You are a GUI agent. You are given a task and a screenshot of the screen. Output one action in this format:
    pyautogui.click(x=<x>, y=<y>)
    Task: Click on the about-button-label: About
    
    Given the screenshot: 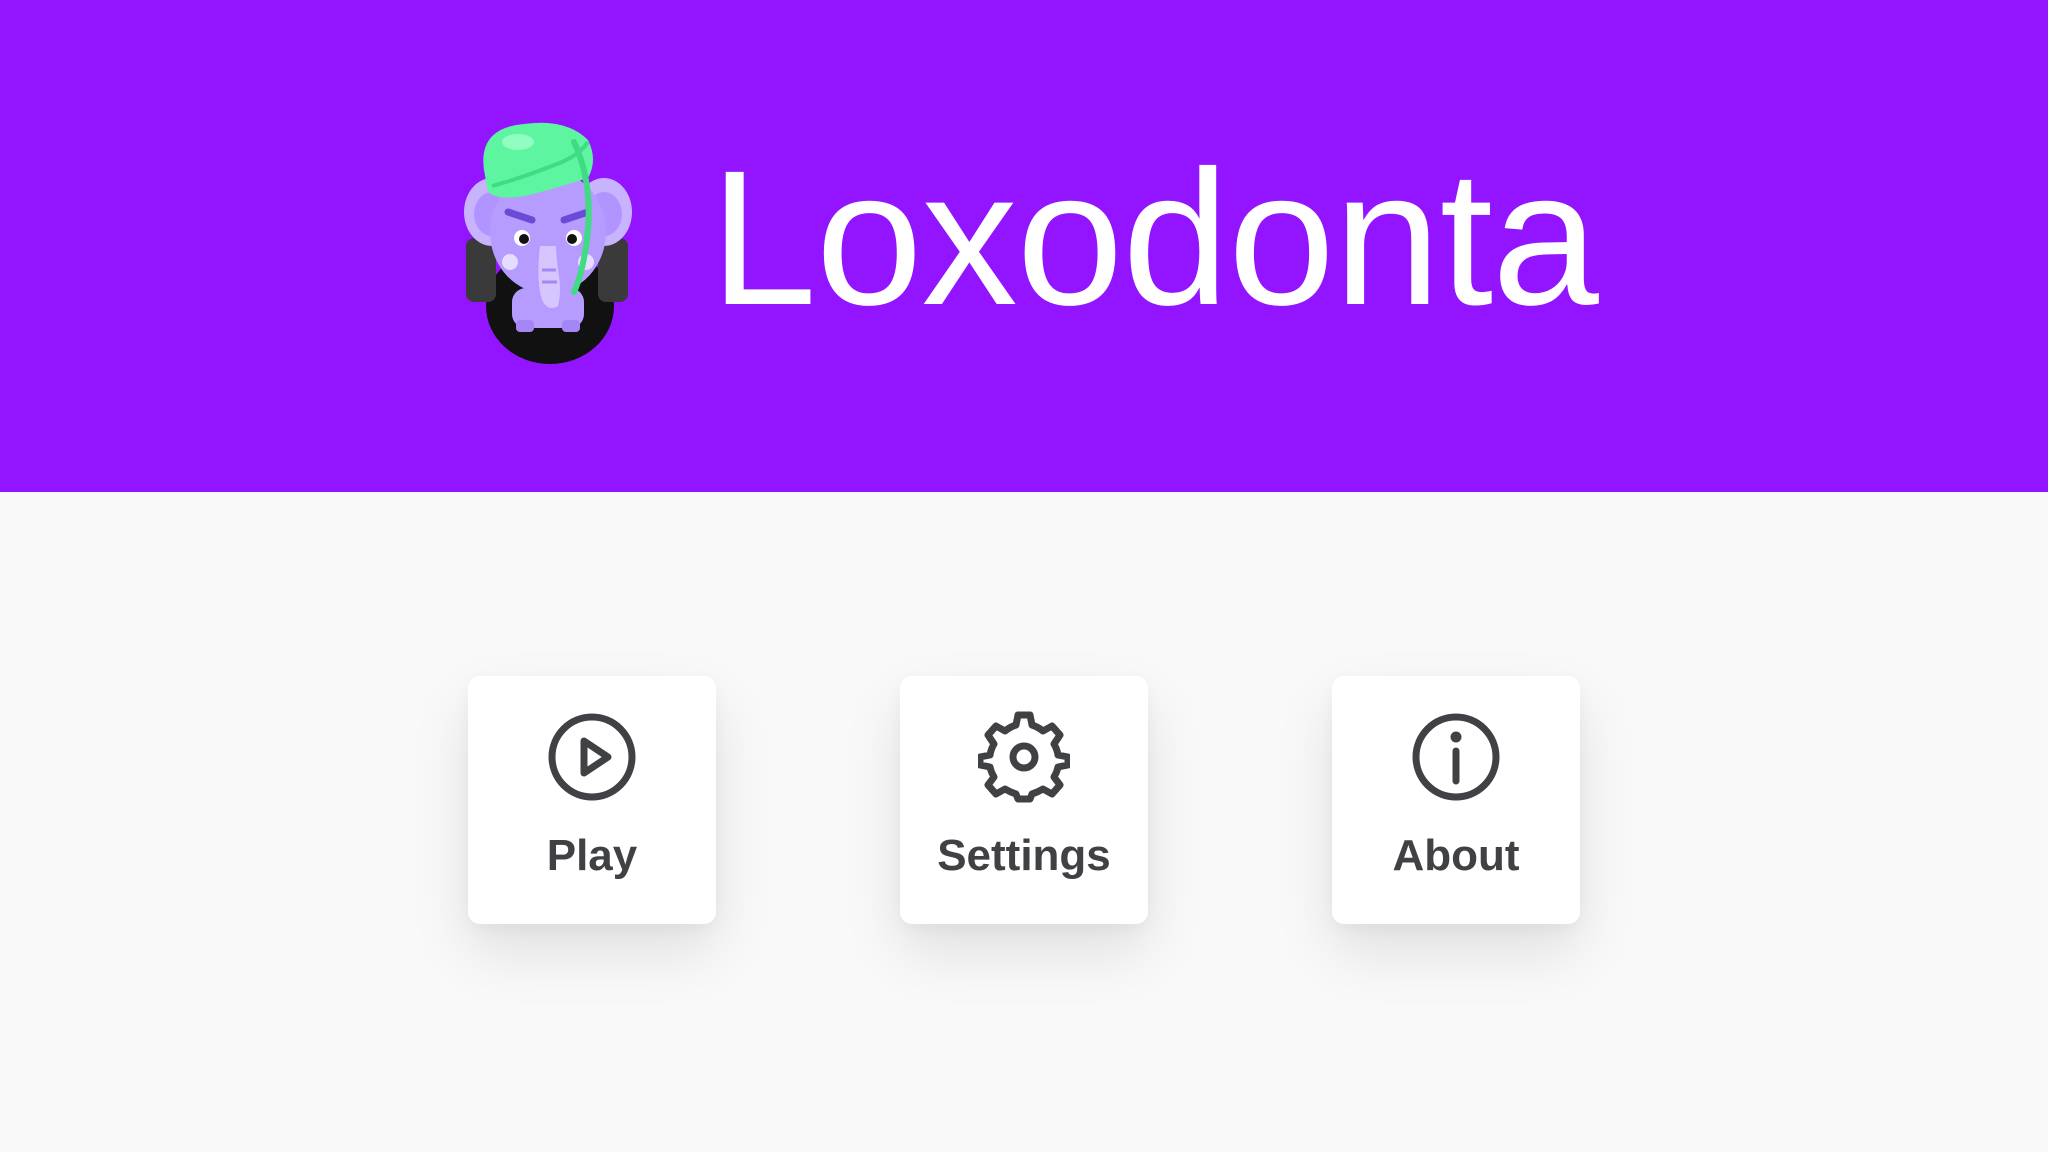 What is the action you would take?
    pyautogui.click(x=1456, y=855)
    